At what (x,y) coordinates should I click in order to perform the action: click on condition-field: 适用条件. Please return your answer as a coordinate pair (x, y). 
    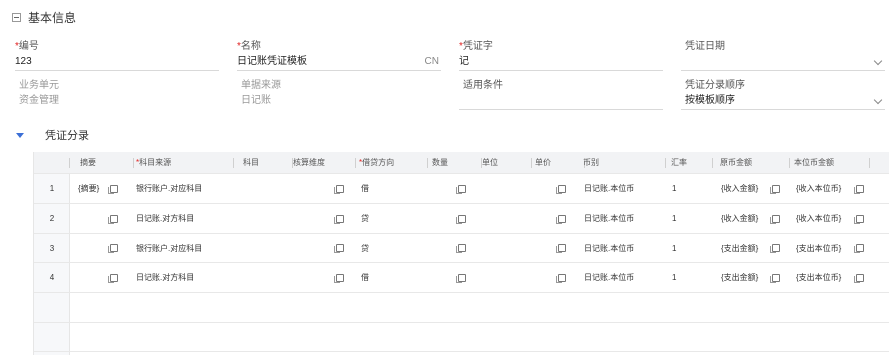
    Looking at the image, I should click on (561, 96).